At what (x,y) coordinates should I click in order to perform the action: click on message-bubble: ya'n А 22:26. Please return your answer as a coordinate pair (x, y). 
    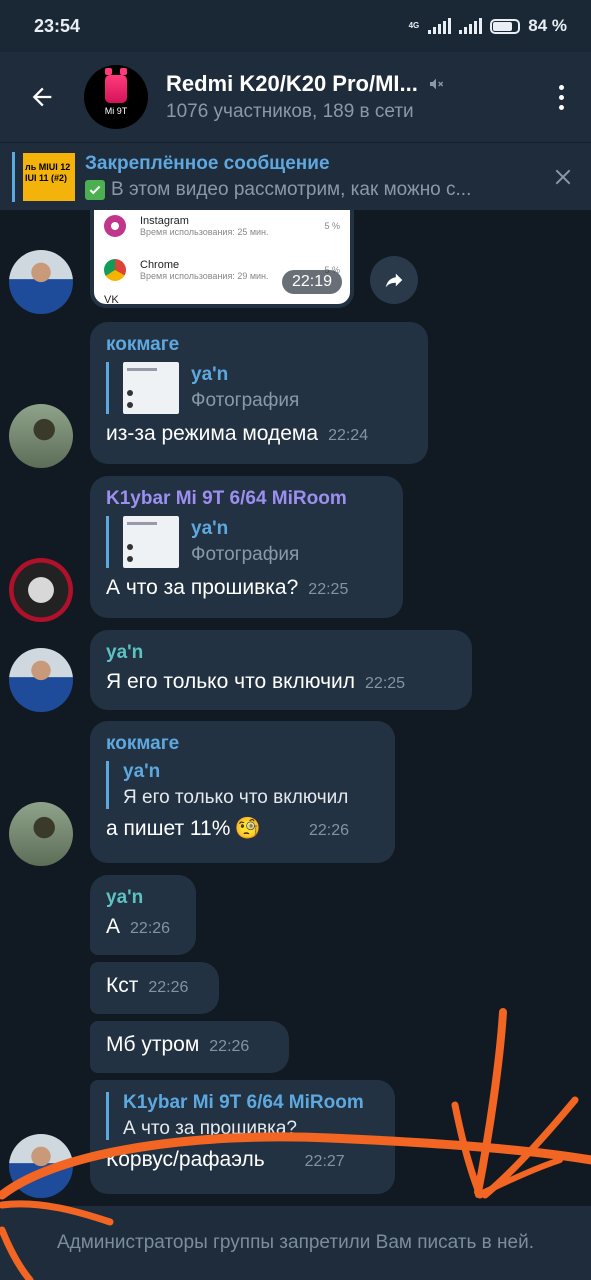
    Looking at the image, I should click on (143, 915).